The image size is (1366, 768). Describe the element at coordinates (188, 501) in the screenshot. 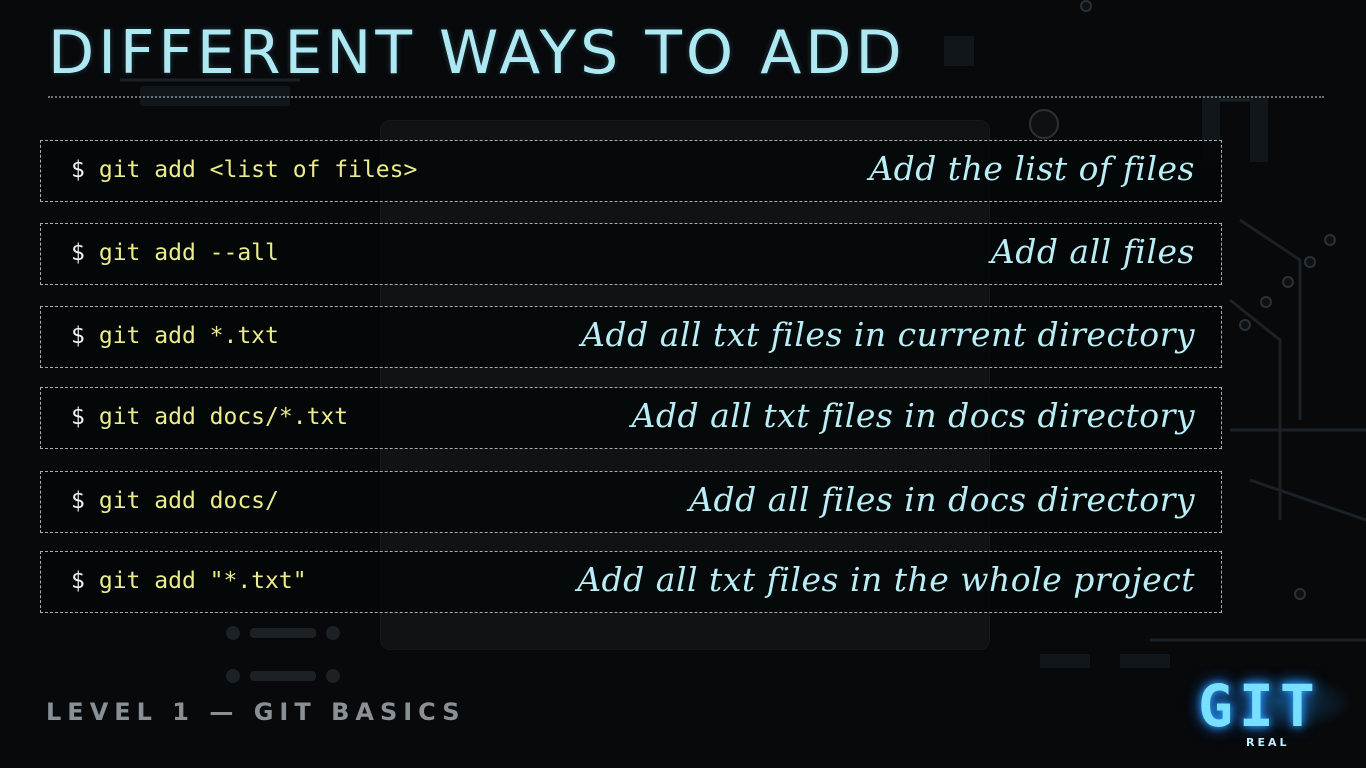

I see `command-code: git add docs/` at that location.